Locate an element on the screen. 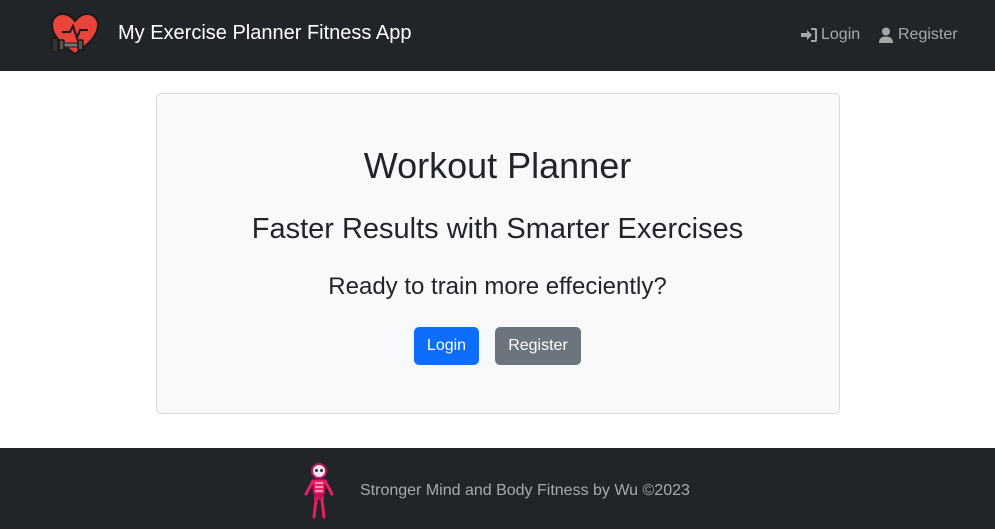  login-button: Login is located at coordinates (446, 346).